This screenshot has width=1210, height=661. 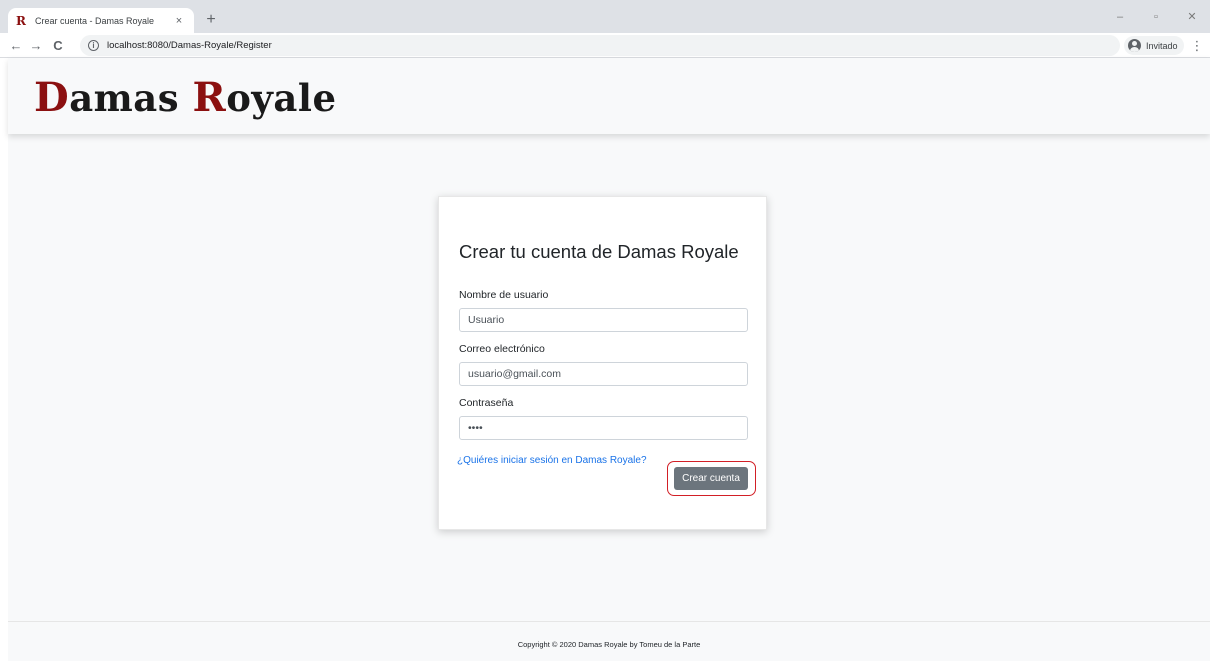 I want to click on url-text: localhost:8080/Damas-Royale/Register, so click(x=189, y=45).